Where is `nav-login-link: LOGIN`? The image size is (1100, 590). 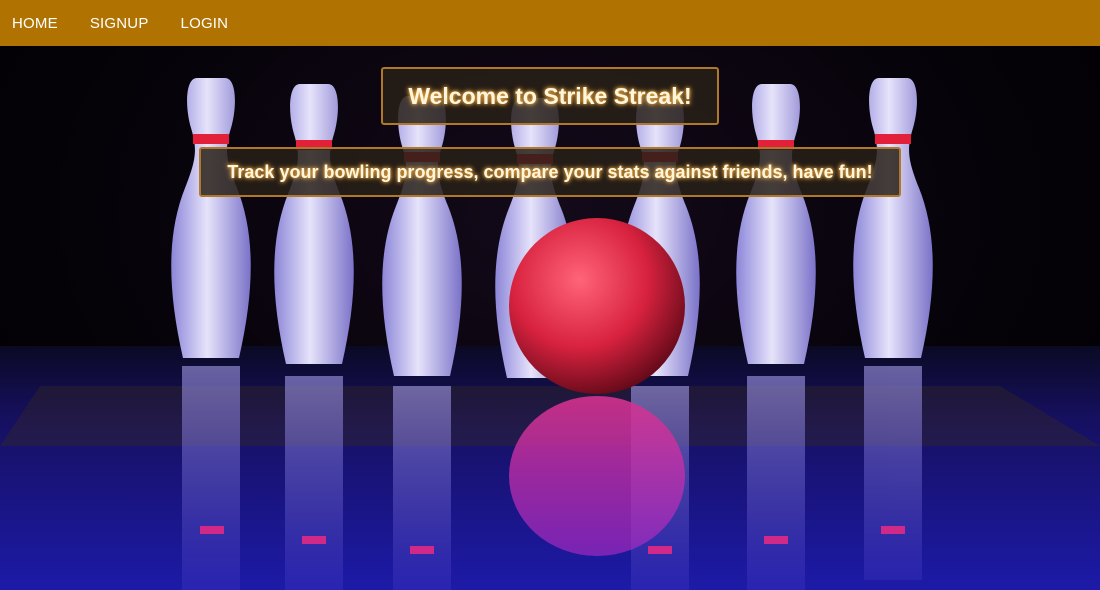 nav-login-link: LOGIN is located at coordinates (205, 23).